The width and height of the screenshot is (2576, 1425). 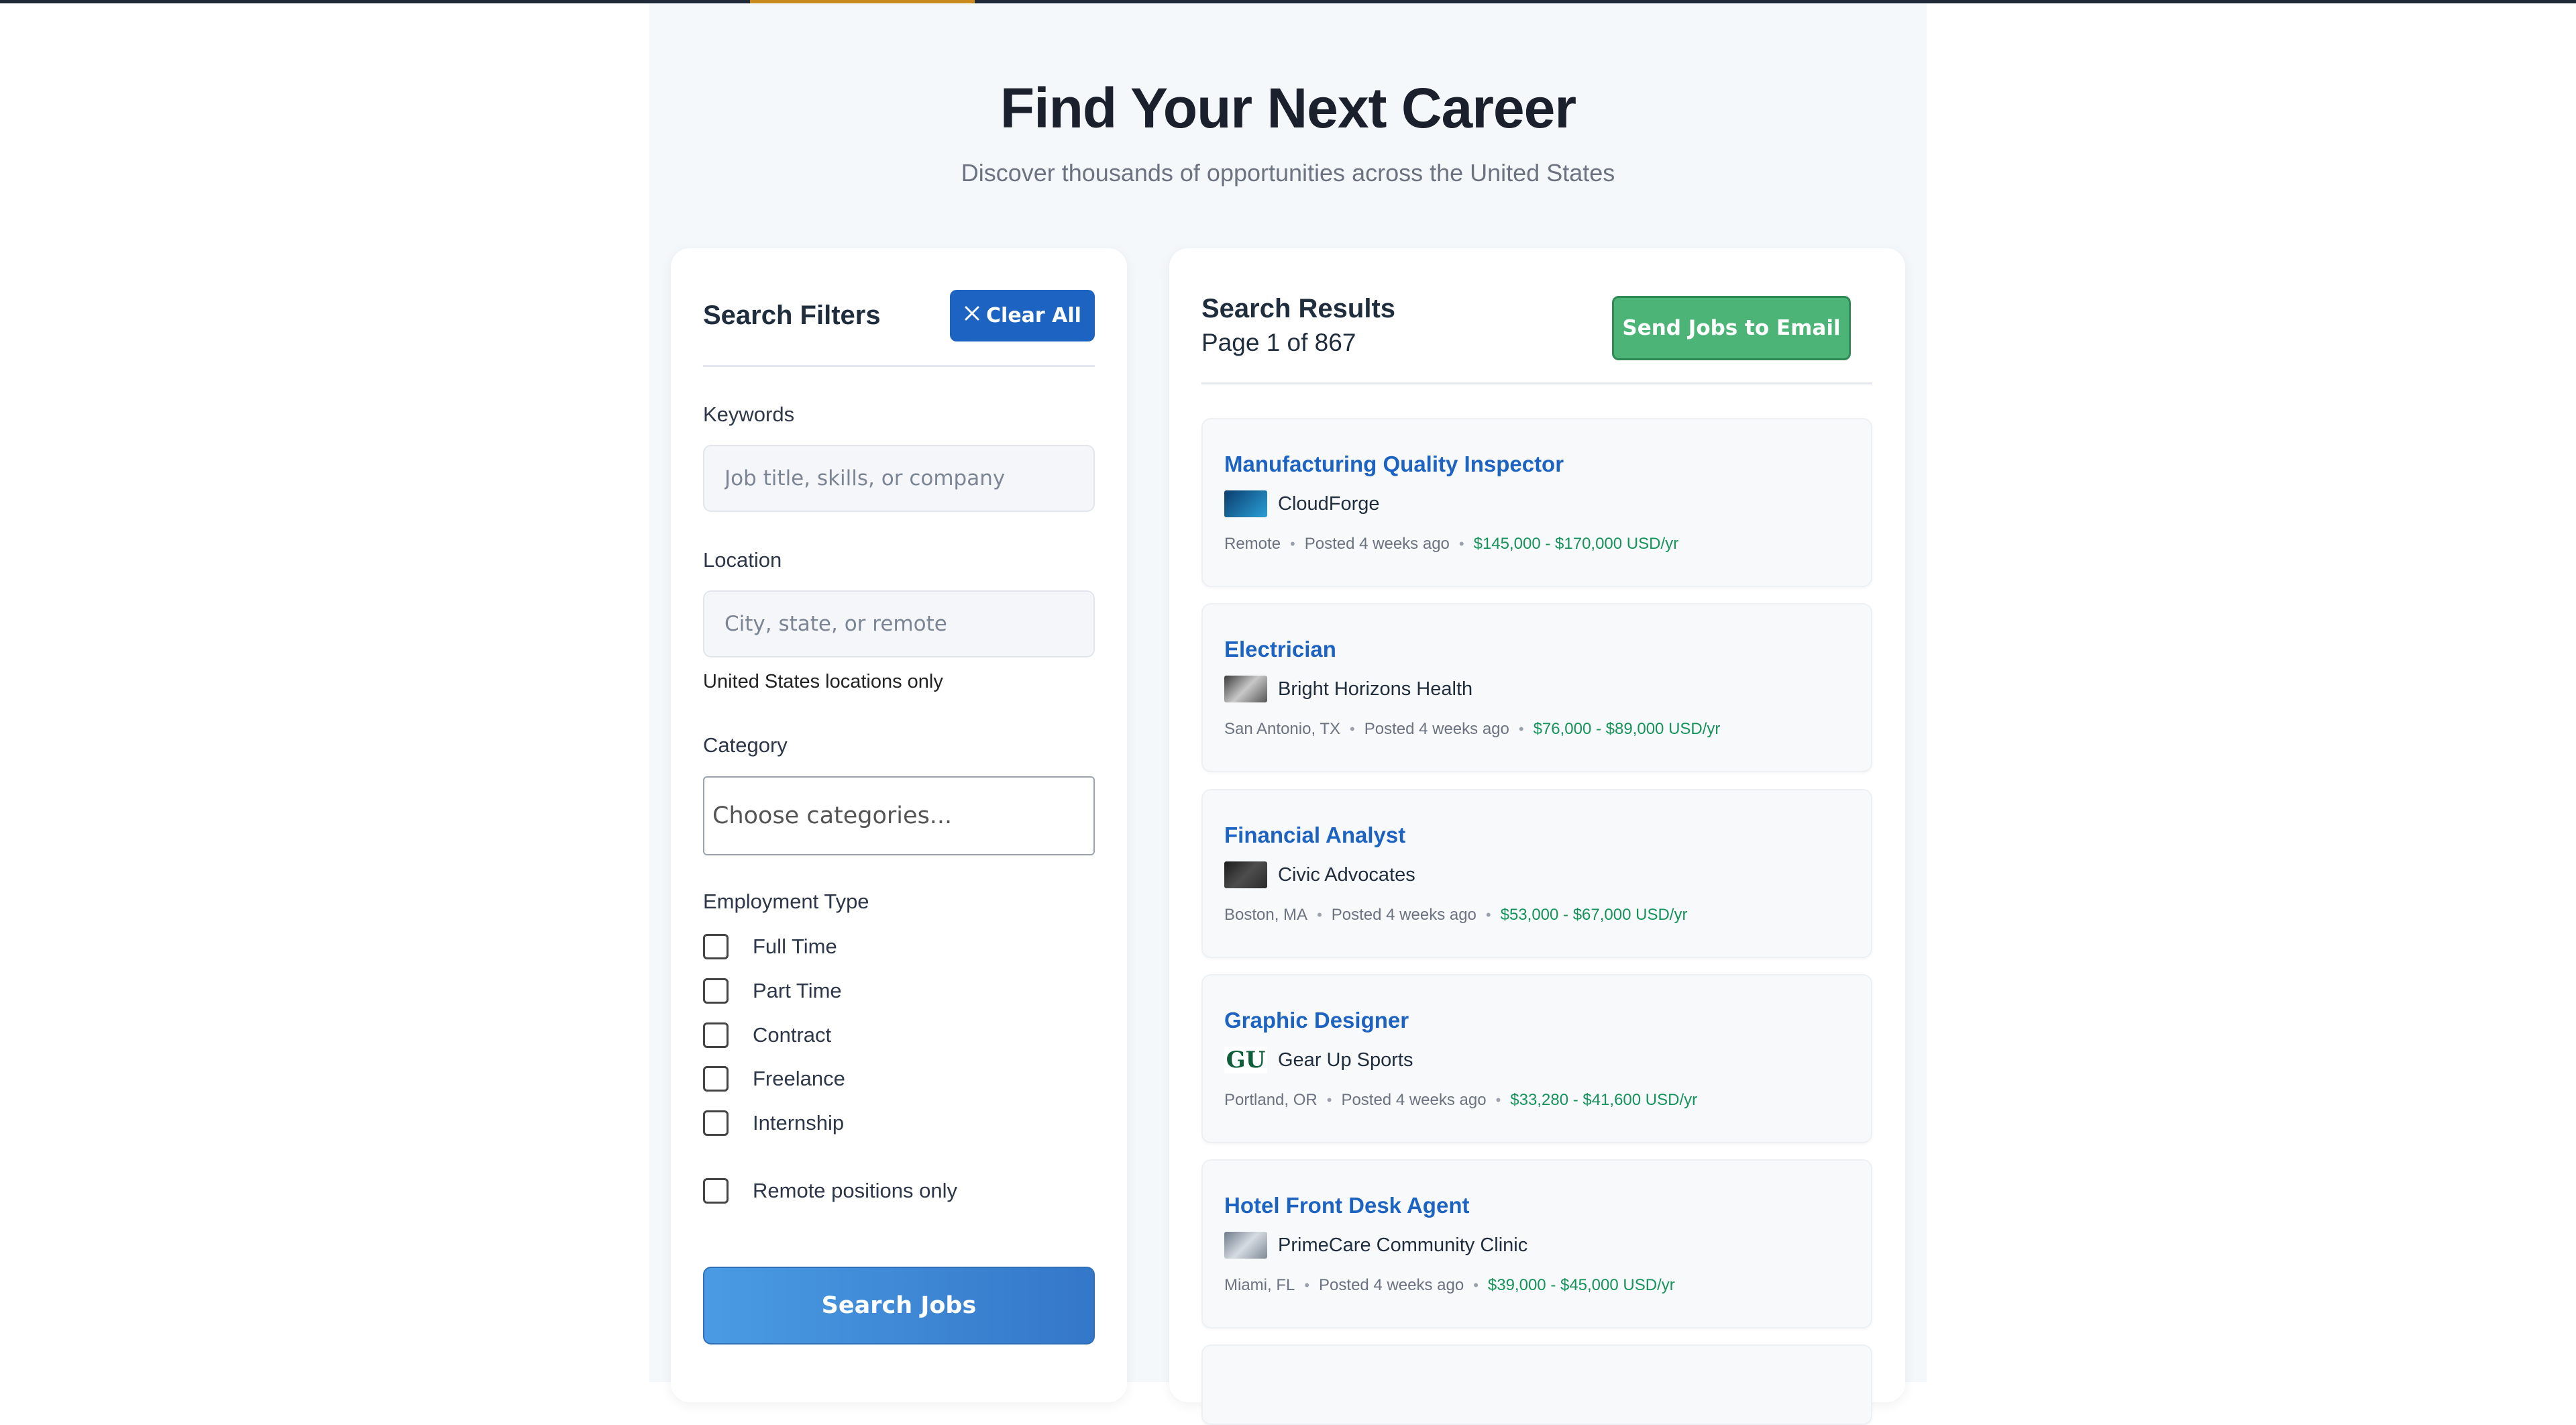 I want to click on employment-part-time: Part Time, so click(x=772, y=991).